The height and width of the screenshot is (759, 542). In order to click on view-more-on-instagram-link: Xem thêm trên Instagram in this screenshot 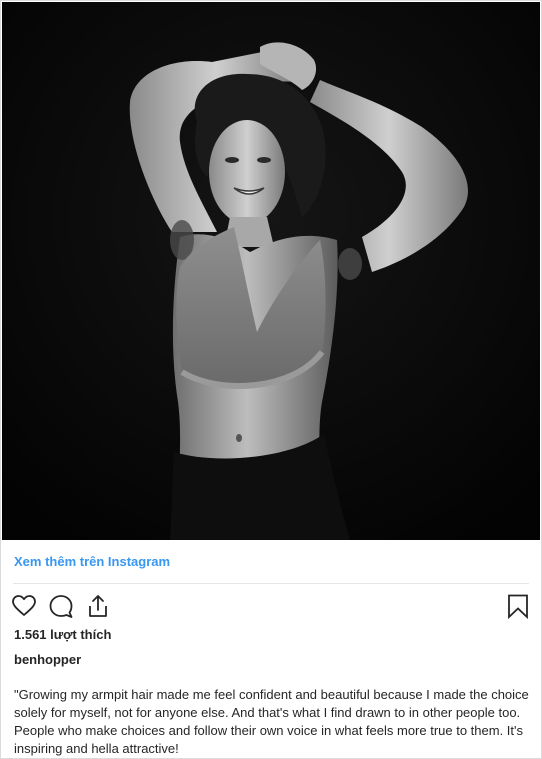, I will do `click(92, 561)`.